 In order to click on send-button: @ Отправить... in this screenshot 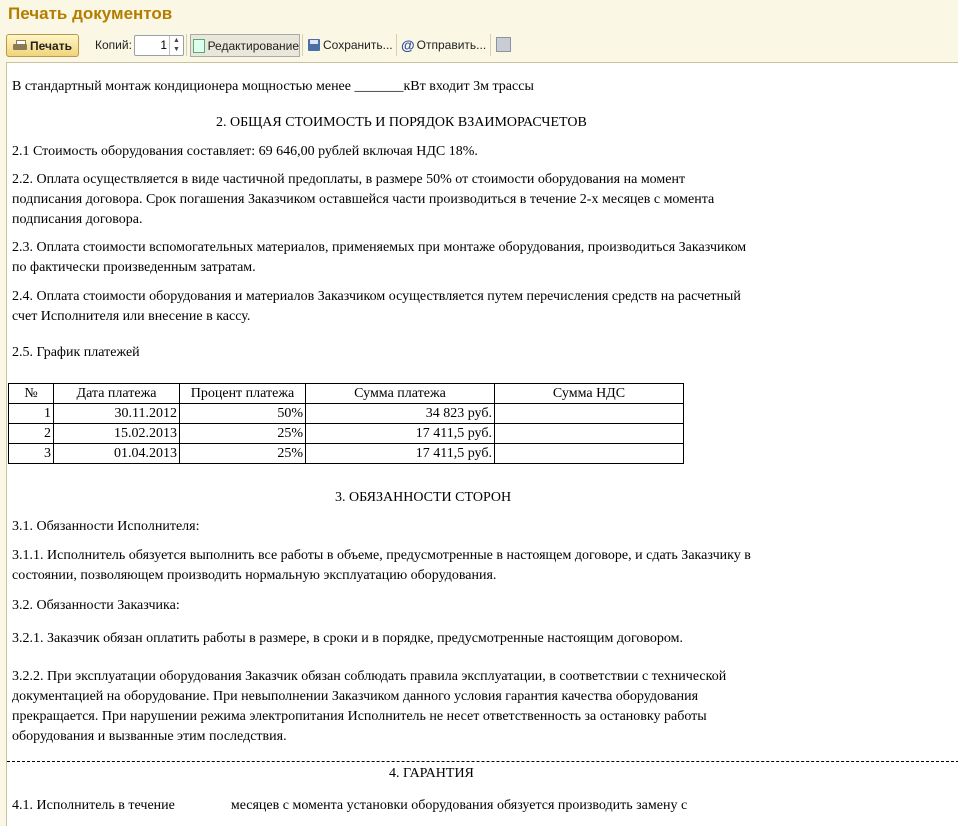, I will do `click(443, 44)`.